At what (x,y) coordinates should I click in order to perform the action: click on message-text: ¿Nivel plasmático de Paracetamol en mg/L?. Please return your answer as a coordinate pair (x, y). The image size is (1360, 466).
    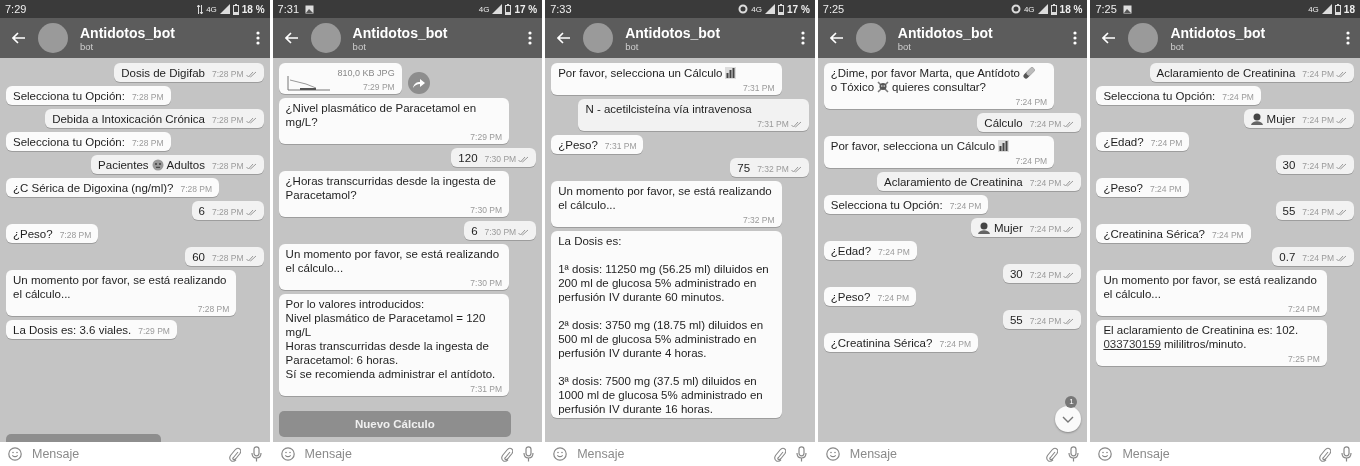
    Looking at the image, I should click on (381, 115).